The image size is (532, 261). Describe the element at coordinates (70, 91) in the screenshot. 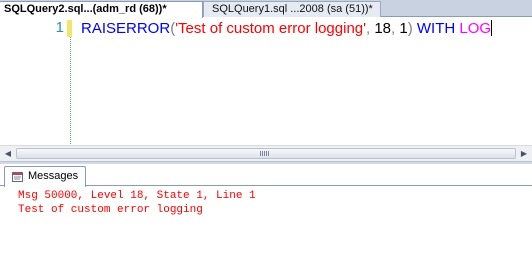

I see `editor-gutter-line` at that location.